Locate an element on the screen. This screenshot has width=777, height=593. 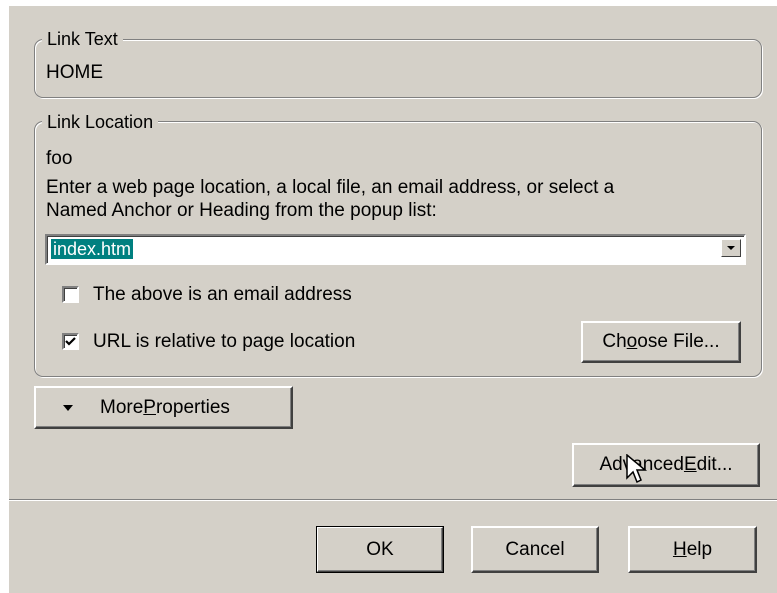
url-dropdown-button is located at coordinates (731, 248).